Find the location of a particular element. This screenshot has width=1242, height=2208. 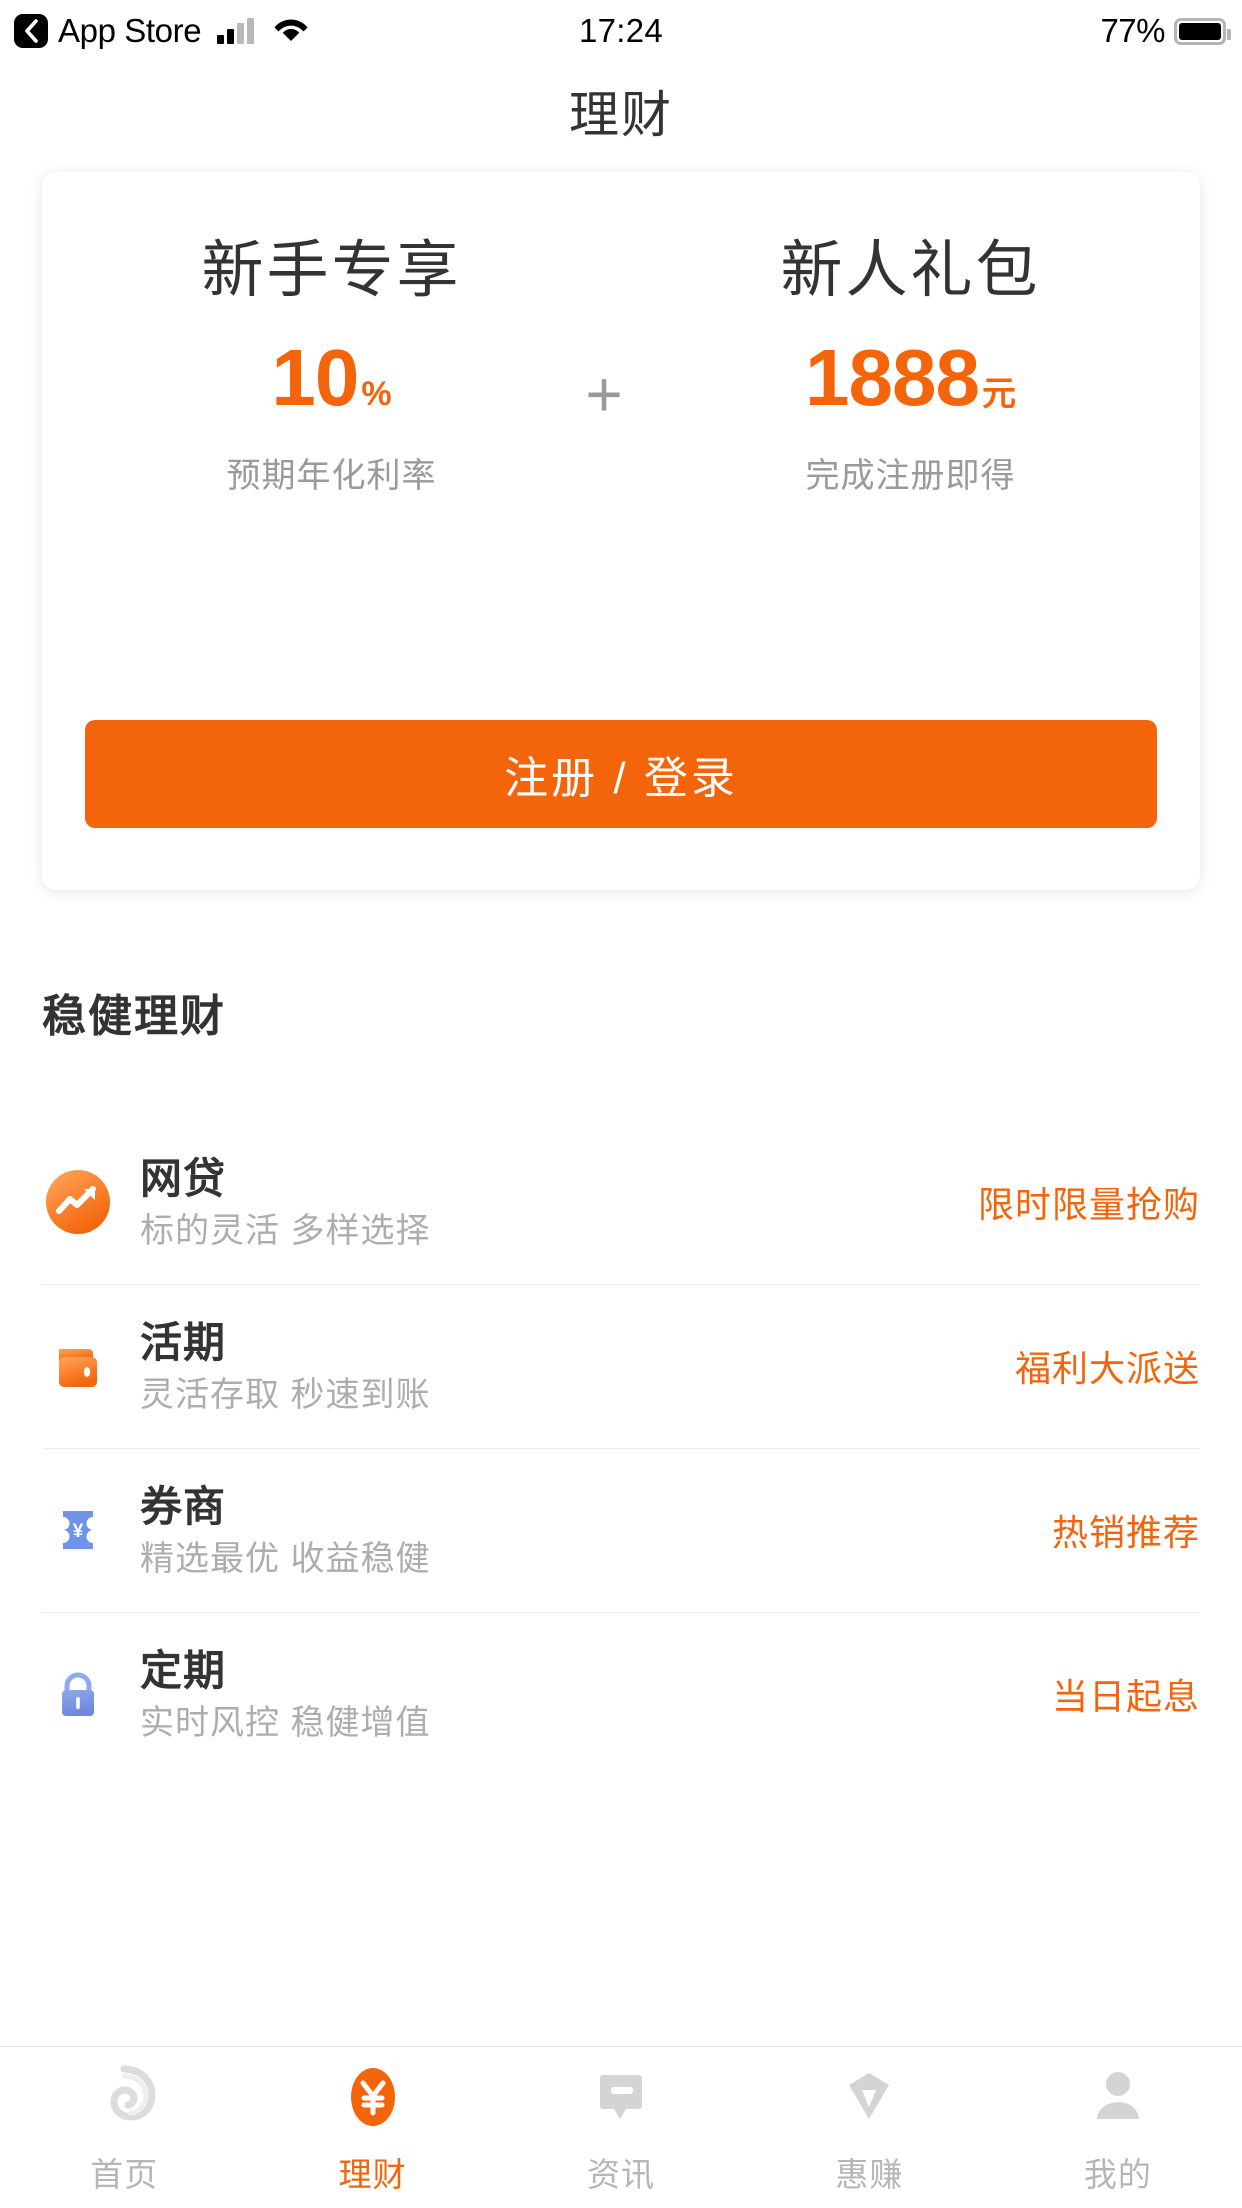

list-item-texts: 活期 灵活存取 秒速到账 is located at coordinates (577, 1366).